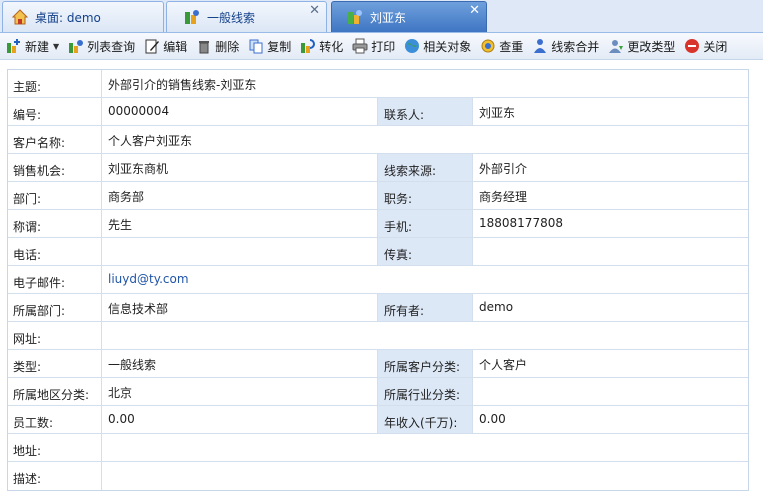  Describe the element at coordinates (55, 335) in the screenshot. I see `website-label: 网址:` at that location.